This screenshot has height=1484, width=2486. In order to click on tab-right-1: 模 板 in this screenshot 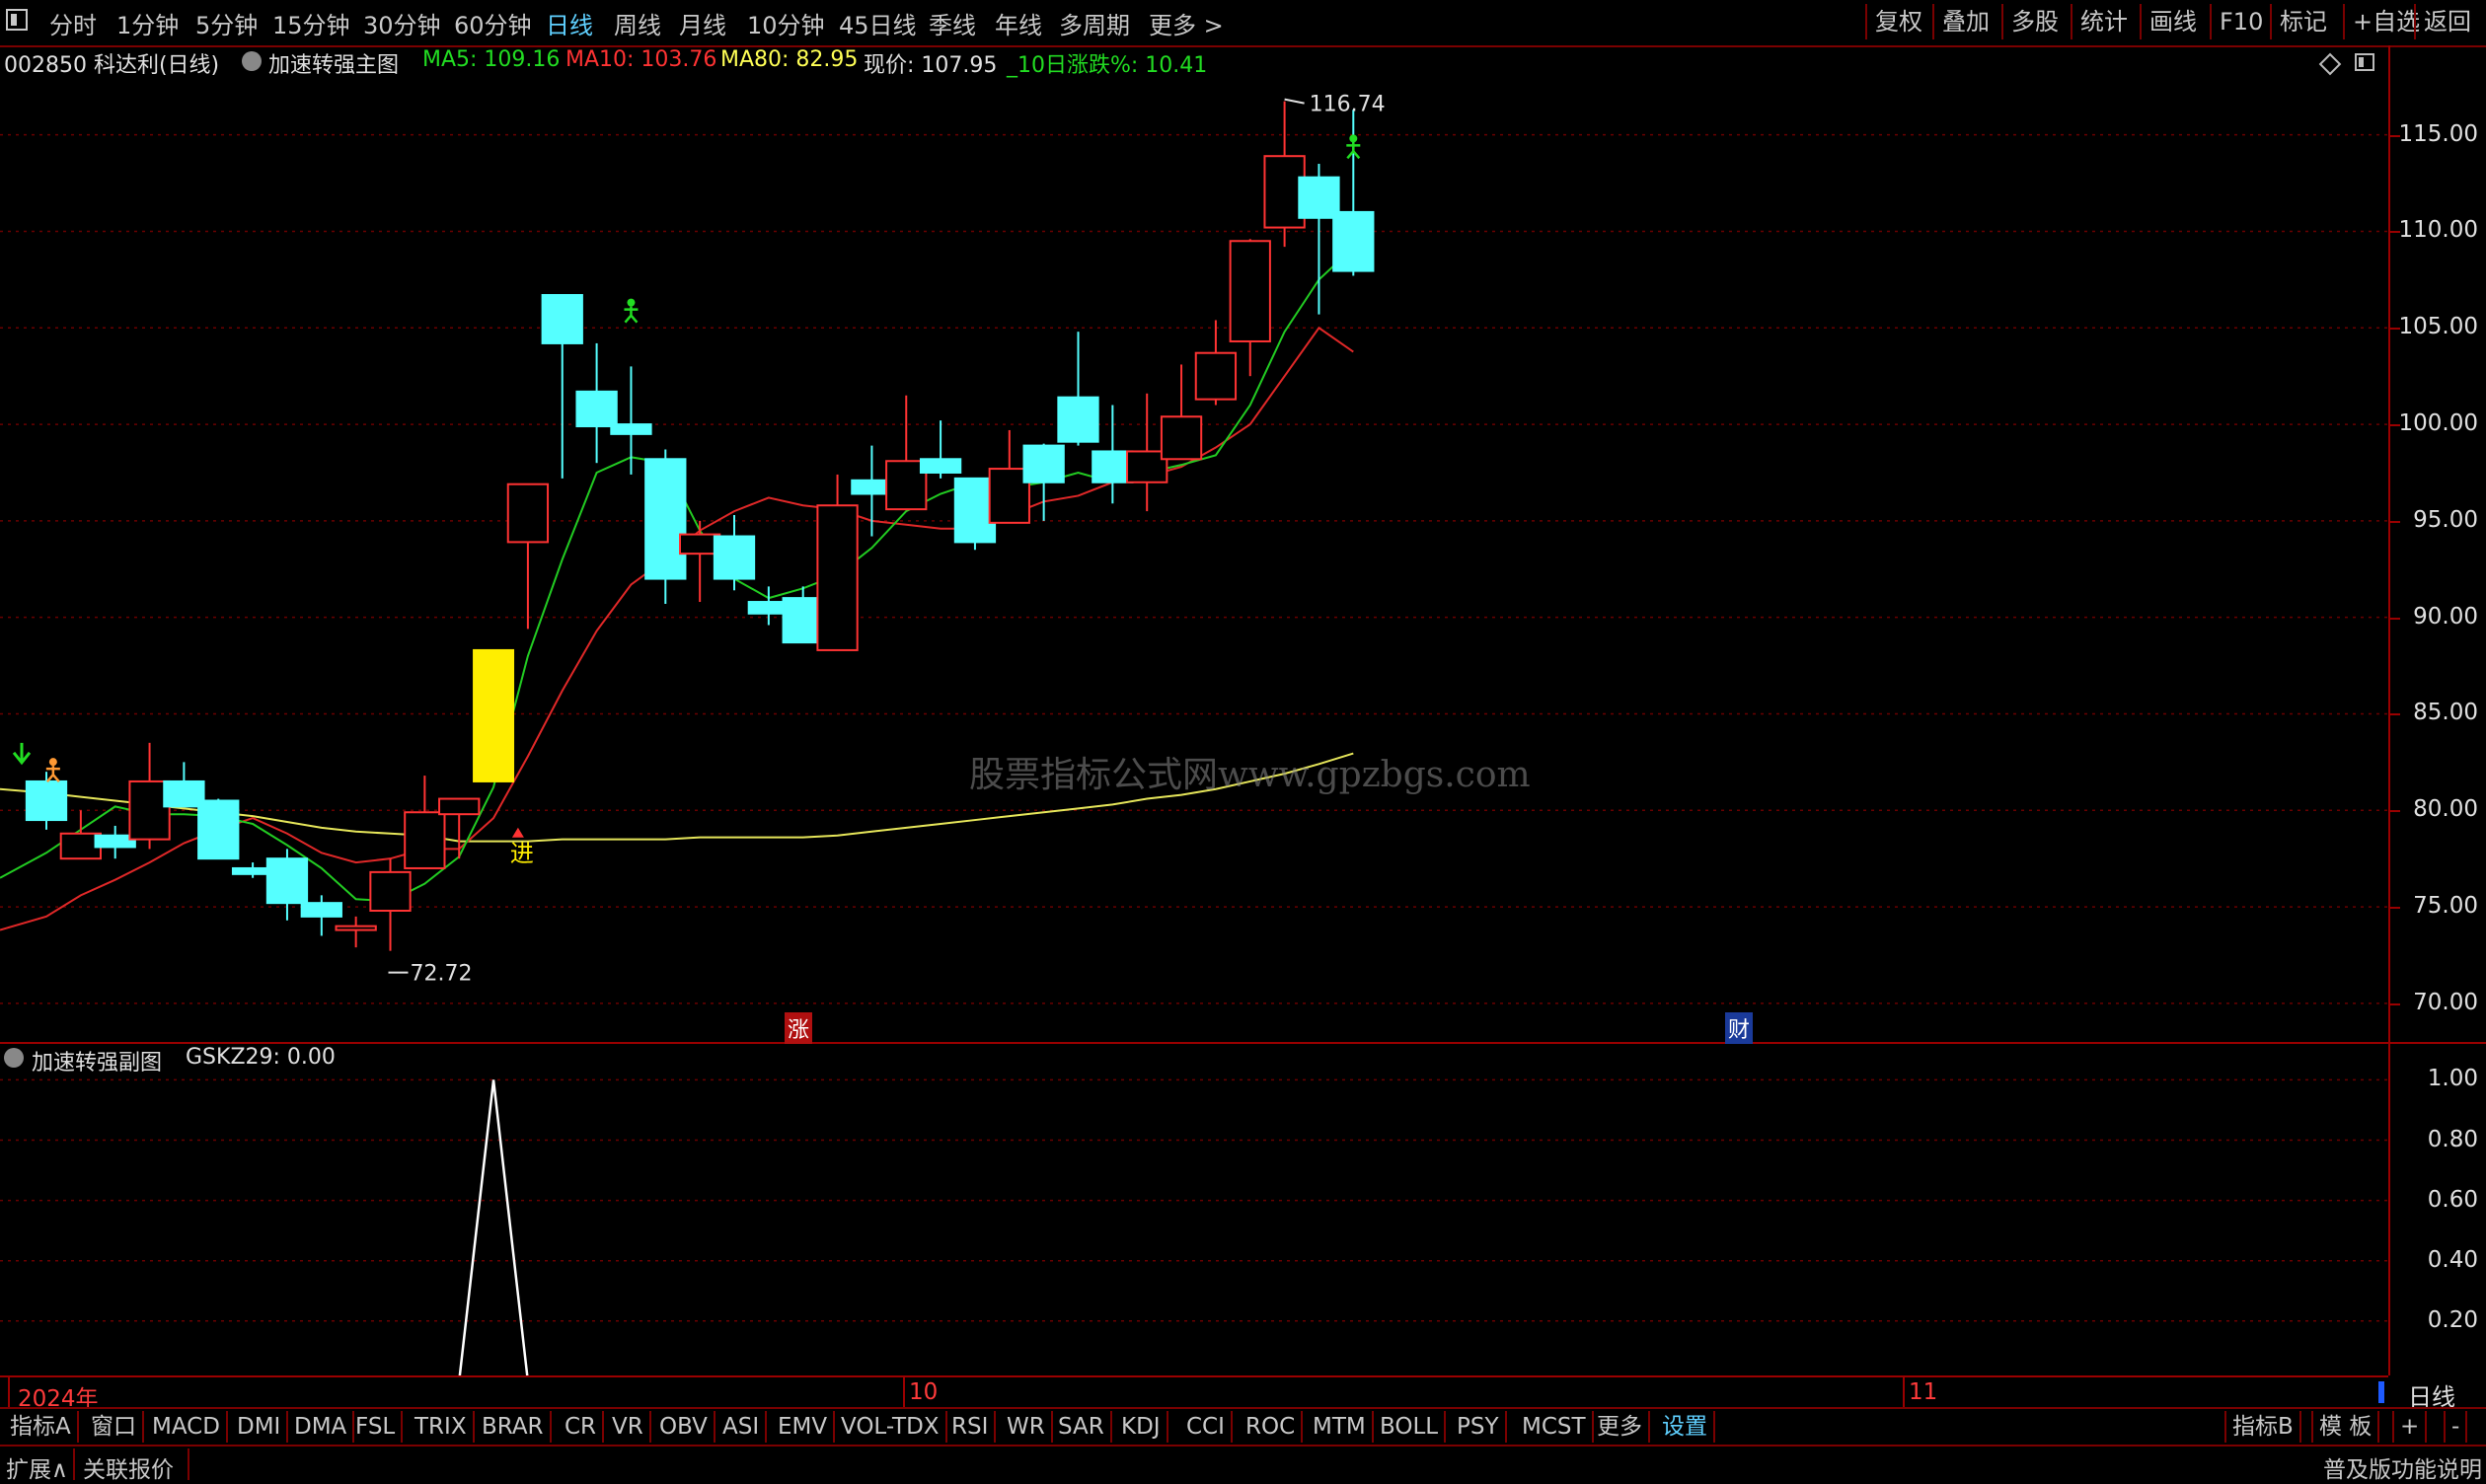, I will do `click(2345, 1427)`.